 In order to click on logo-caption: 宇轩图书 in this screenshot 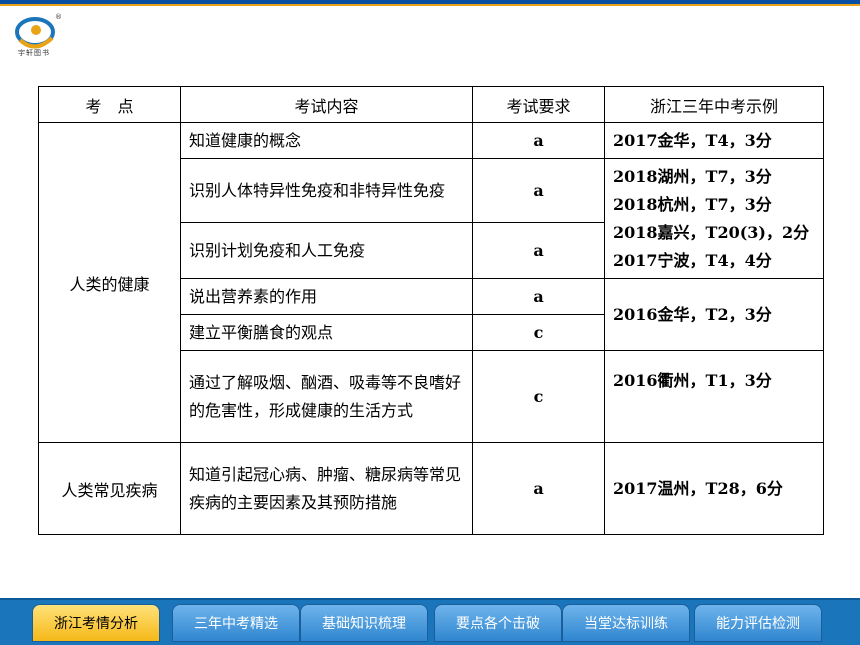, I will do `click(34, 53)`.